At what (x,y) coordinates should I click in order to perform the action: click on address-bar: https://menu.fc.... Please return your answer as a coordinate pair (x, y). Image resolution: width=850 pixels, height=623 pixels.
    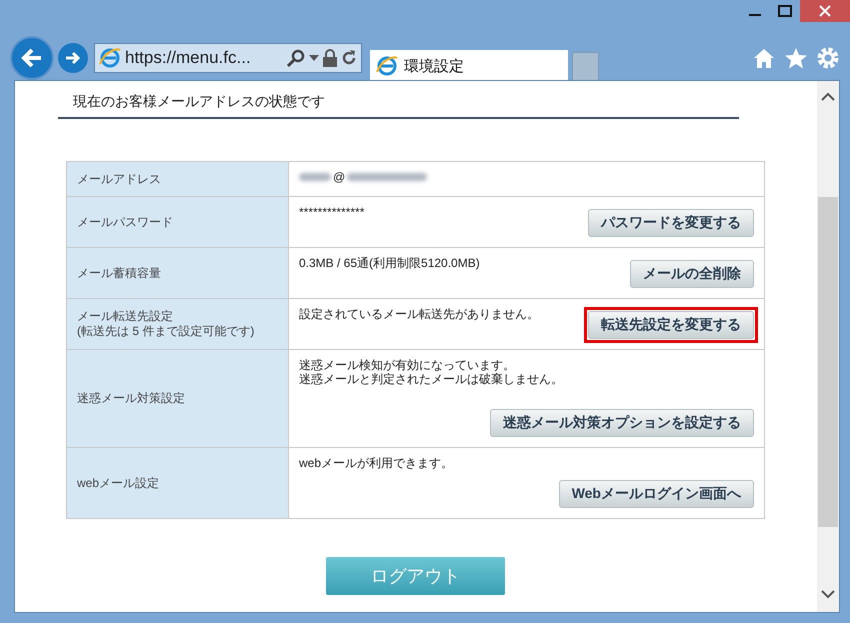
    Looking at the image, I should click on (228, 58).